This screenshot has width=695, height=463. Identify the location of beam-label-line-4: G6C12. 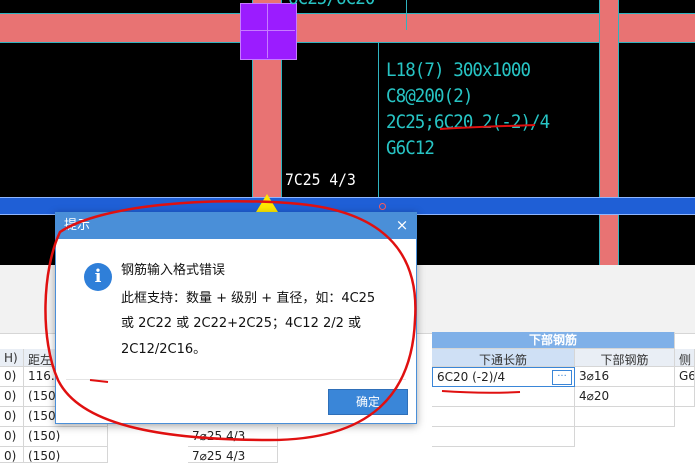
(410, 148).